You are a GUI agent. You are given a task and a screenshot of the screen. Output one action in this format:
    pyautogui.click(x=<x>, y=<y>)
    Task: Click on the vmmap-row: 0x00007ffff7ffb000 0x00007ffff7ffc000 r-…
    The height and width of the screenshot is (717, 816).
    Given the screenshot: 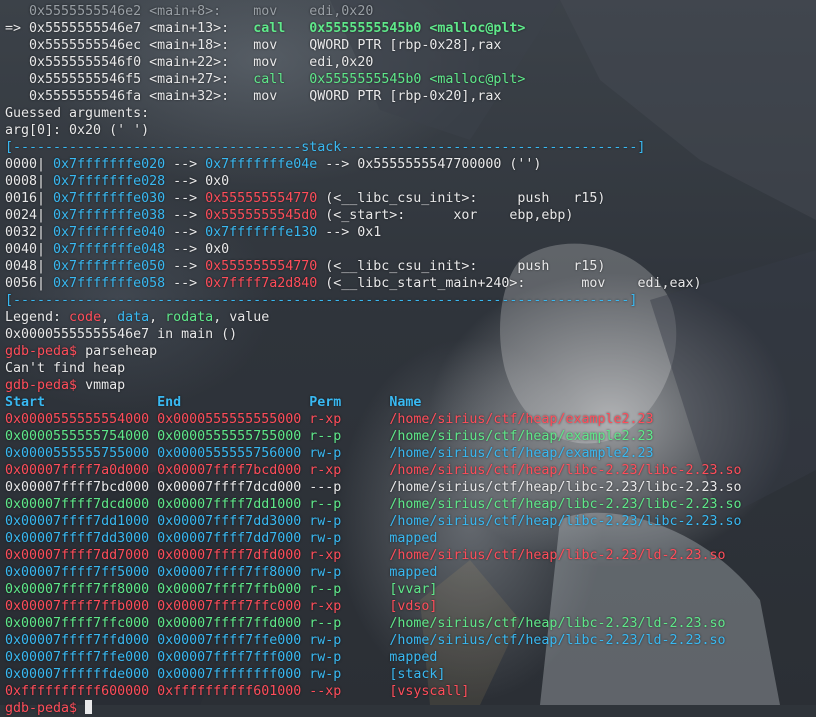 What is the action you would take?
    pyautogui.click(x=221, y=606)
    